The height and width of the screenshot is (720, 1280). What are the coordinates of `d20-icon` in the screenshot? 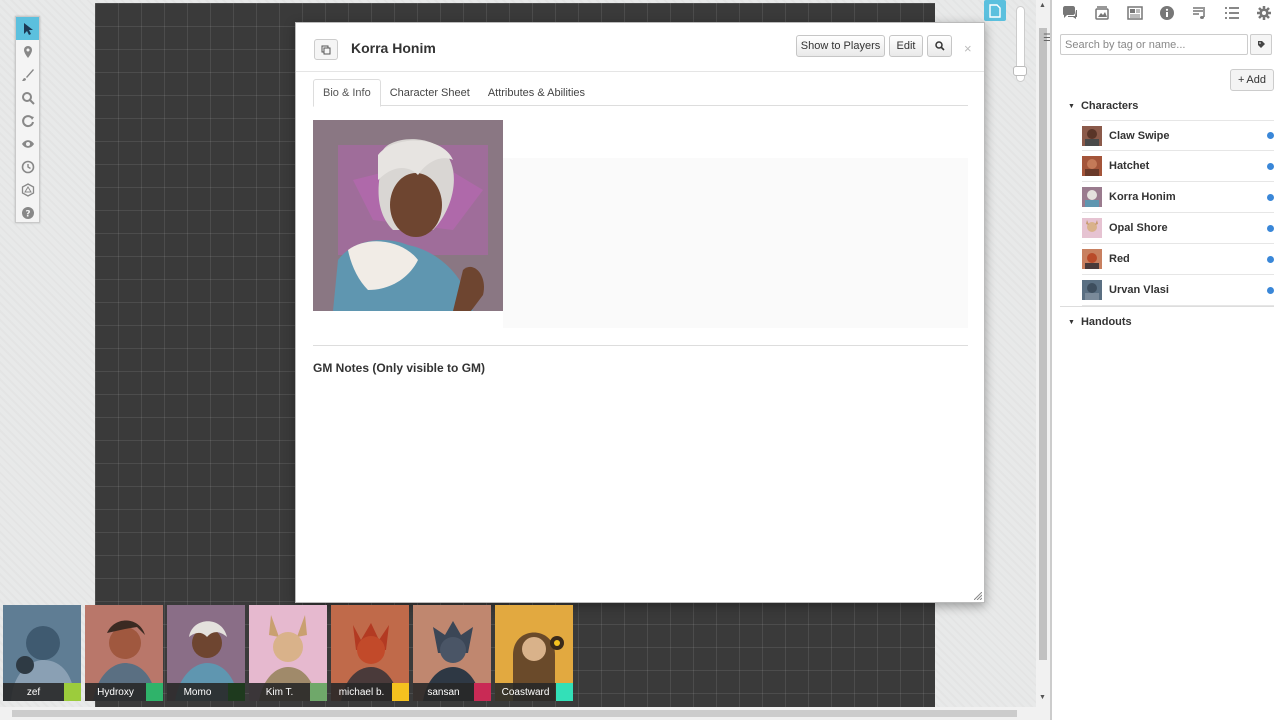 It's located at (27, 189).